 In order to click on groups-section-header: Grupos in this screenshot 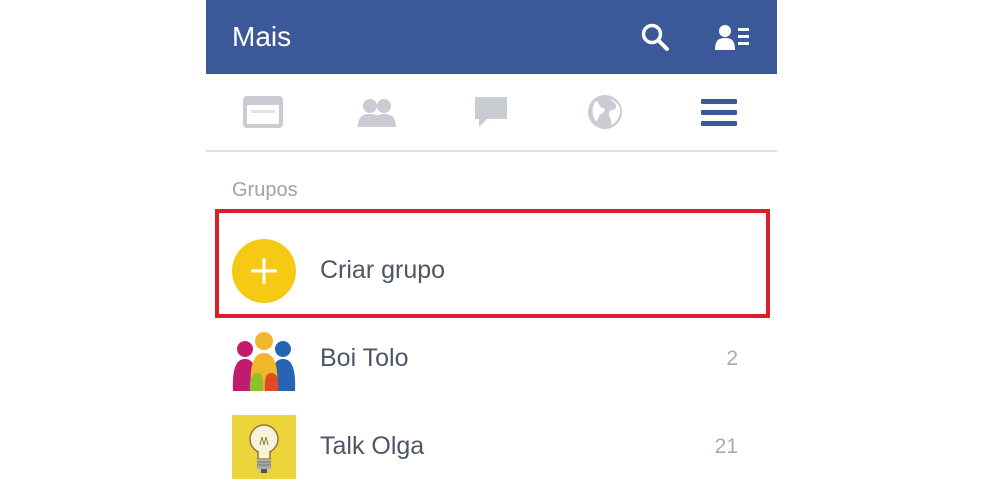, I will do `click(265, 190)`.